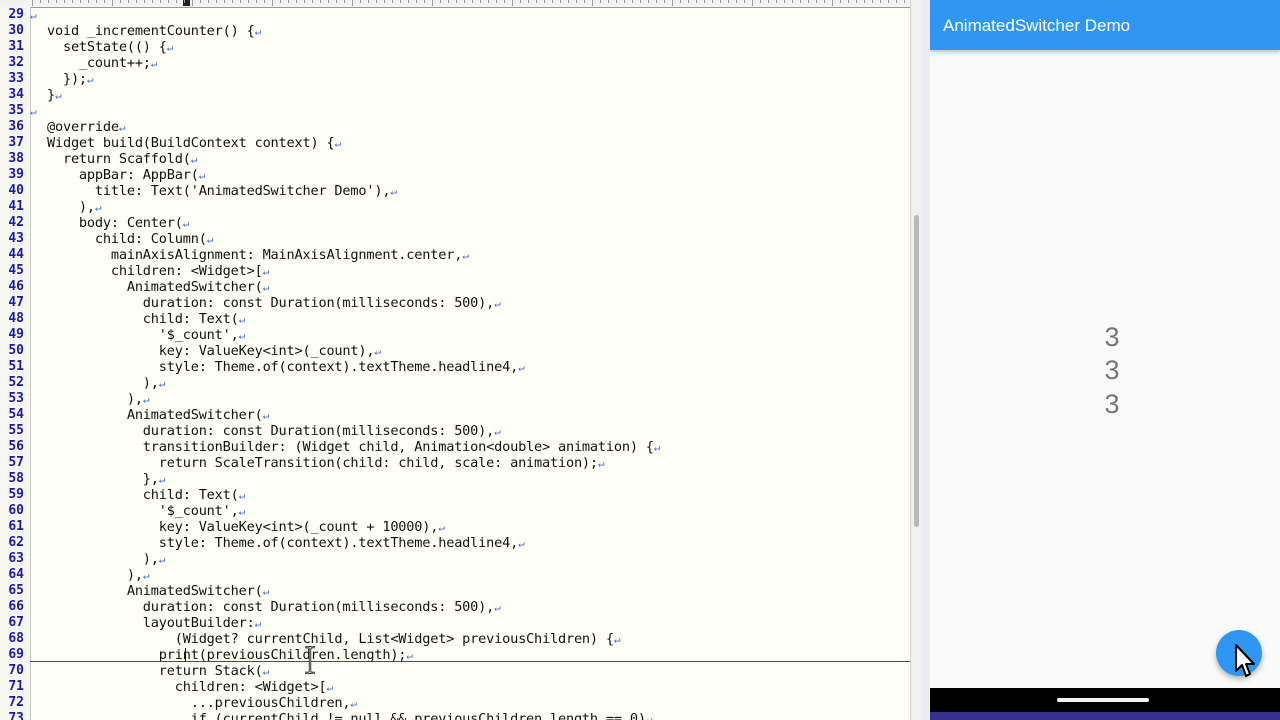 This screenshot has width=1280, height=720. Describe the element at coordinates (455, 271) in the screenshot. I see `code-line: 45 children: <Widget>[↵` at that location.